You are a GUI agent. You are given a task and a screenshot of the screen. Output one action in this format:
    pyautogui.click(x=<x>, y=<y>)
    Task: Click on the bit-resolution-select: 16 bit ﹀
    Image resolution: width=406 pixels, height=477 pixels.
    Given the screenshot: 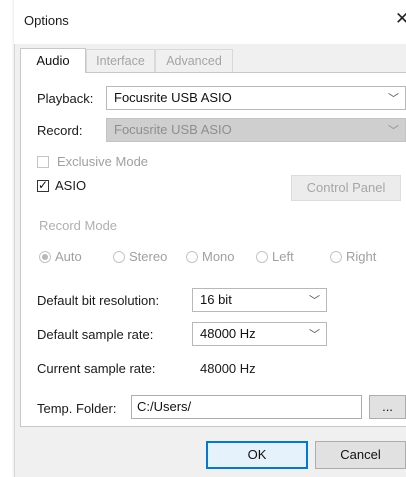 What is the action you would take?
    pyautogui.click(x=259, y=300)
    